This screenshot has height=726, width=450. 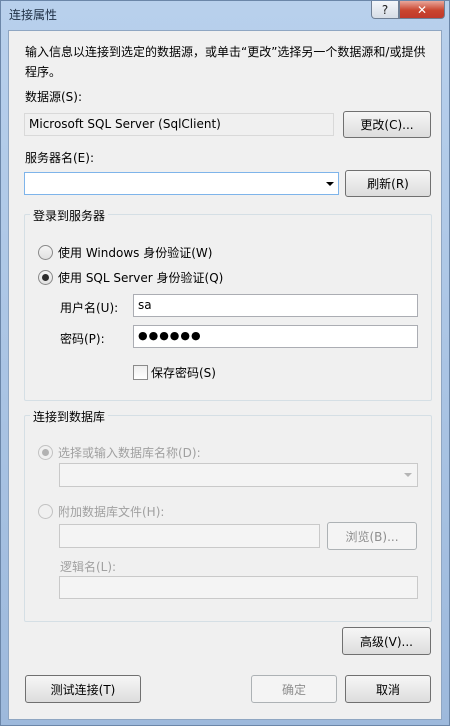 I want to click on username-label: 用户名(U):, so click(x=89, y=308).